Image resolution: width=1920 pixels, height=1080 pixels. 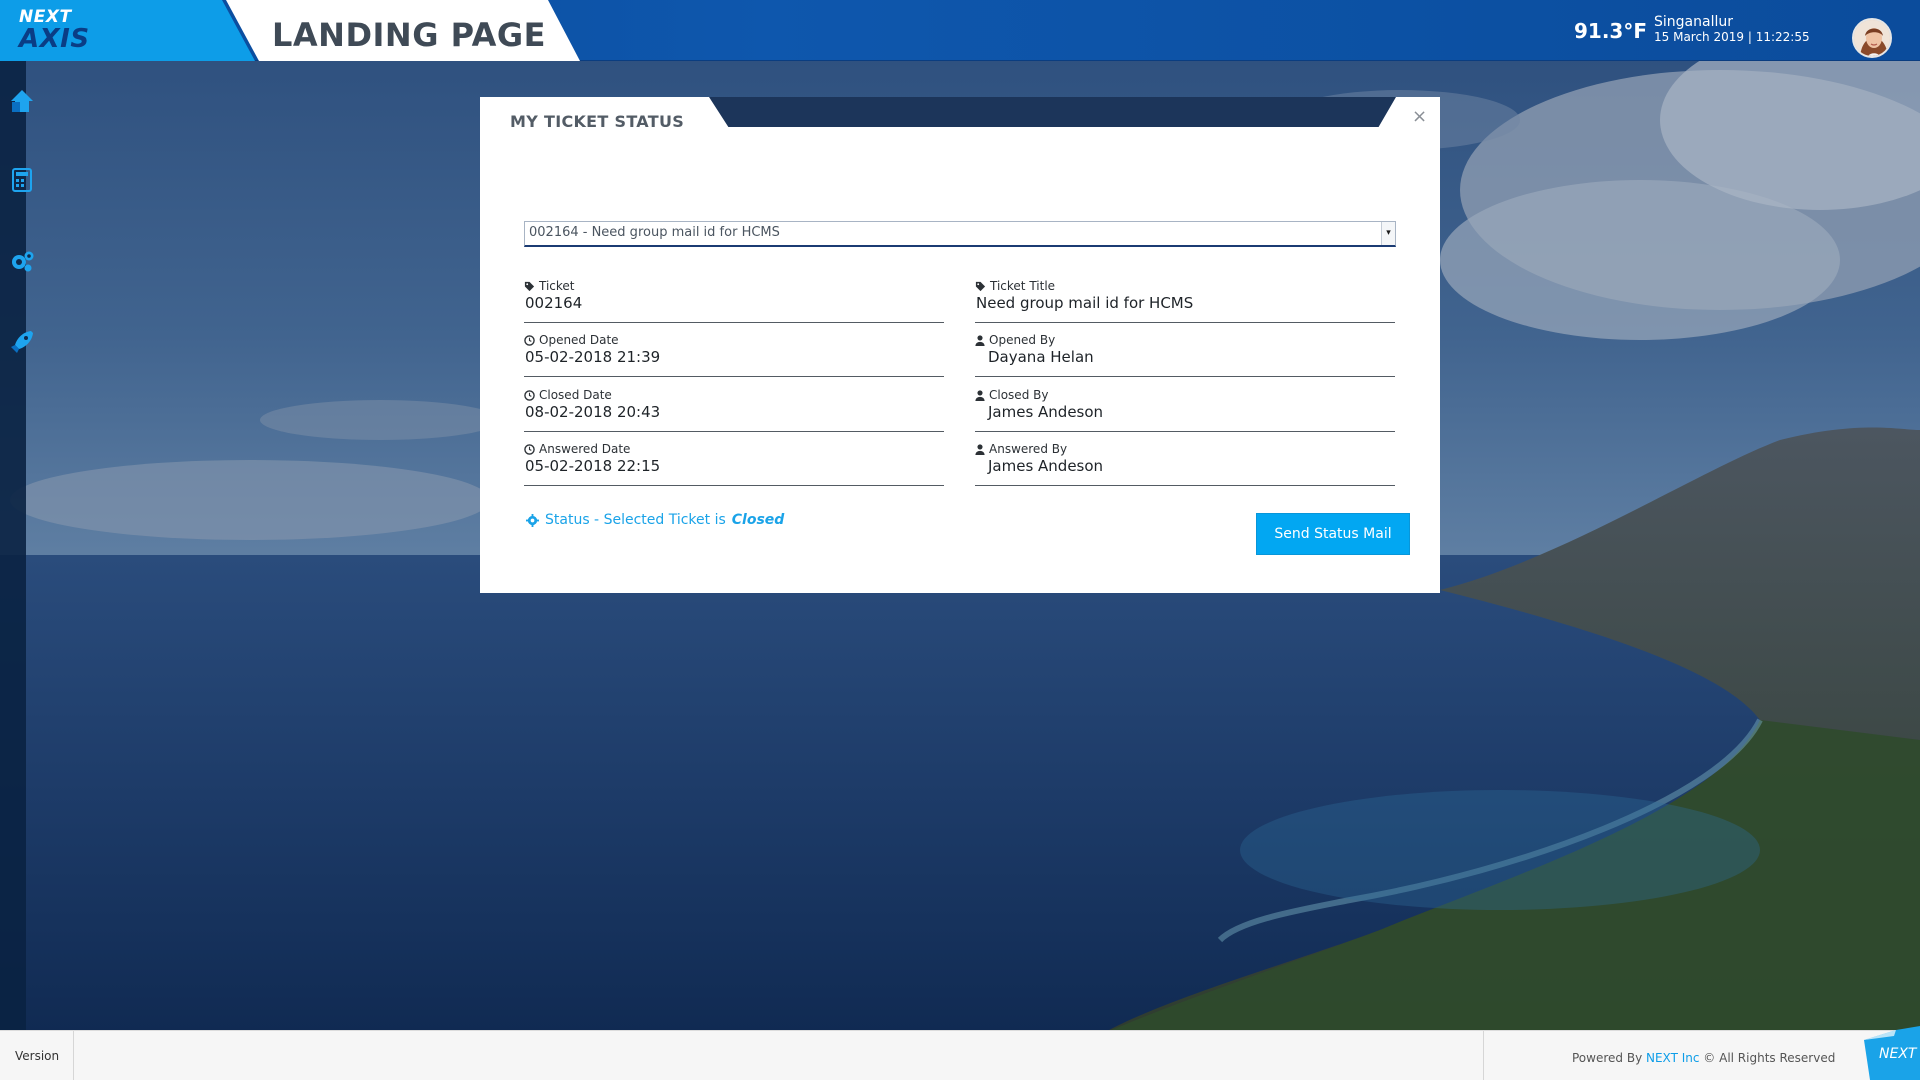 I want to click on opened-by-label: Opened By, so click(x=1015, y=340).